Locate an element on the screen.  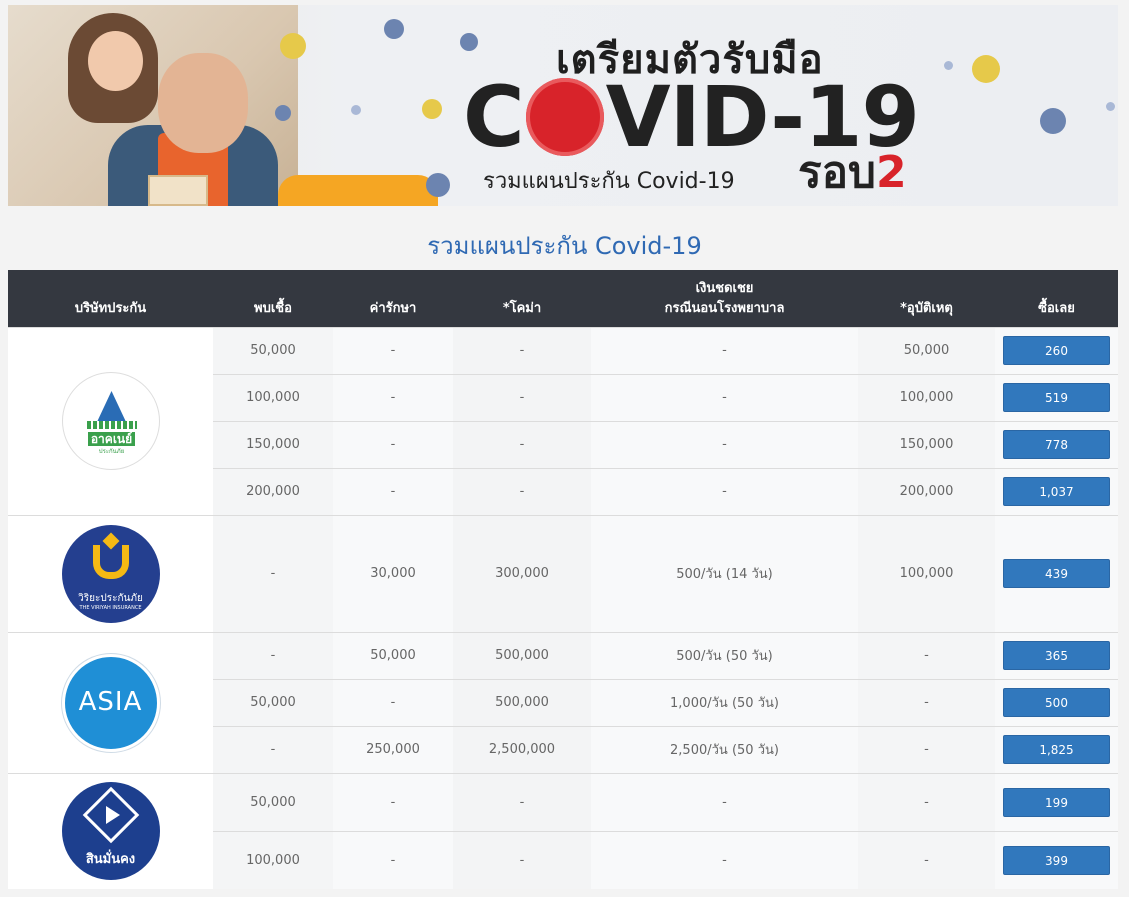
buy-button: 439 is located at coordinates (1056, 573).